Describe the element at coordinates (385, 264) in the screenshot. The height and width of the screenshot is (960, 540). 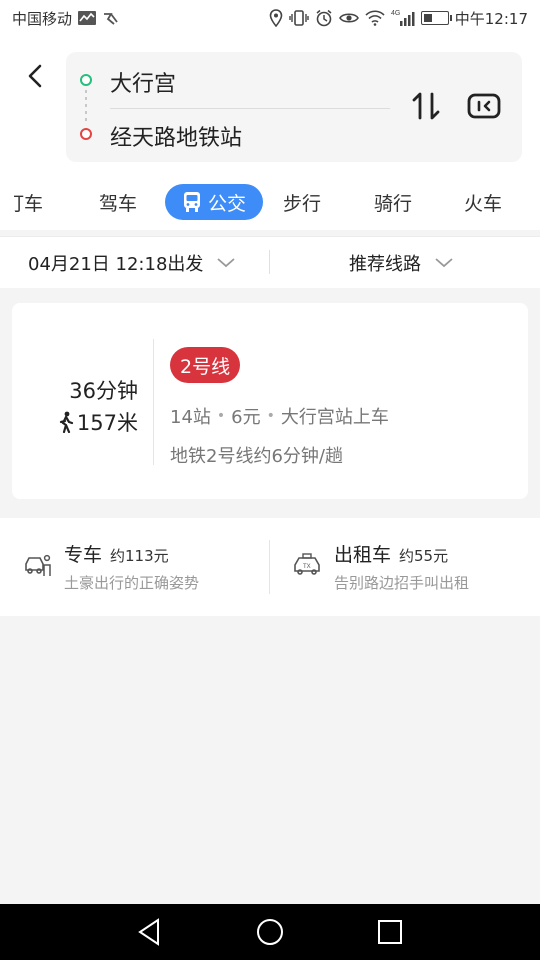
I see `route-preference-label: 推荐线路` at that location.